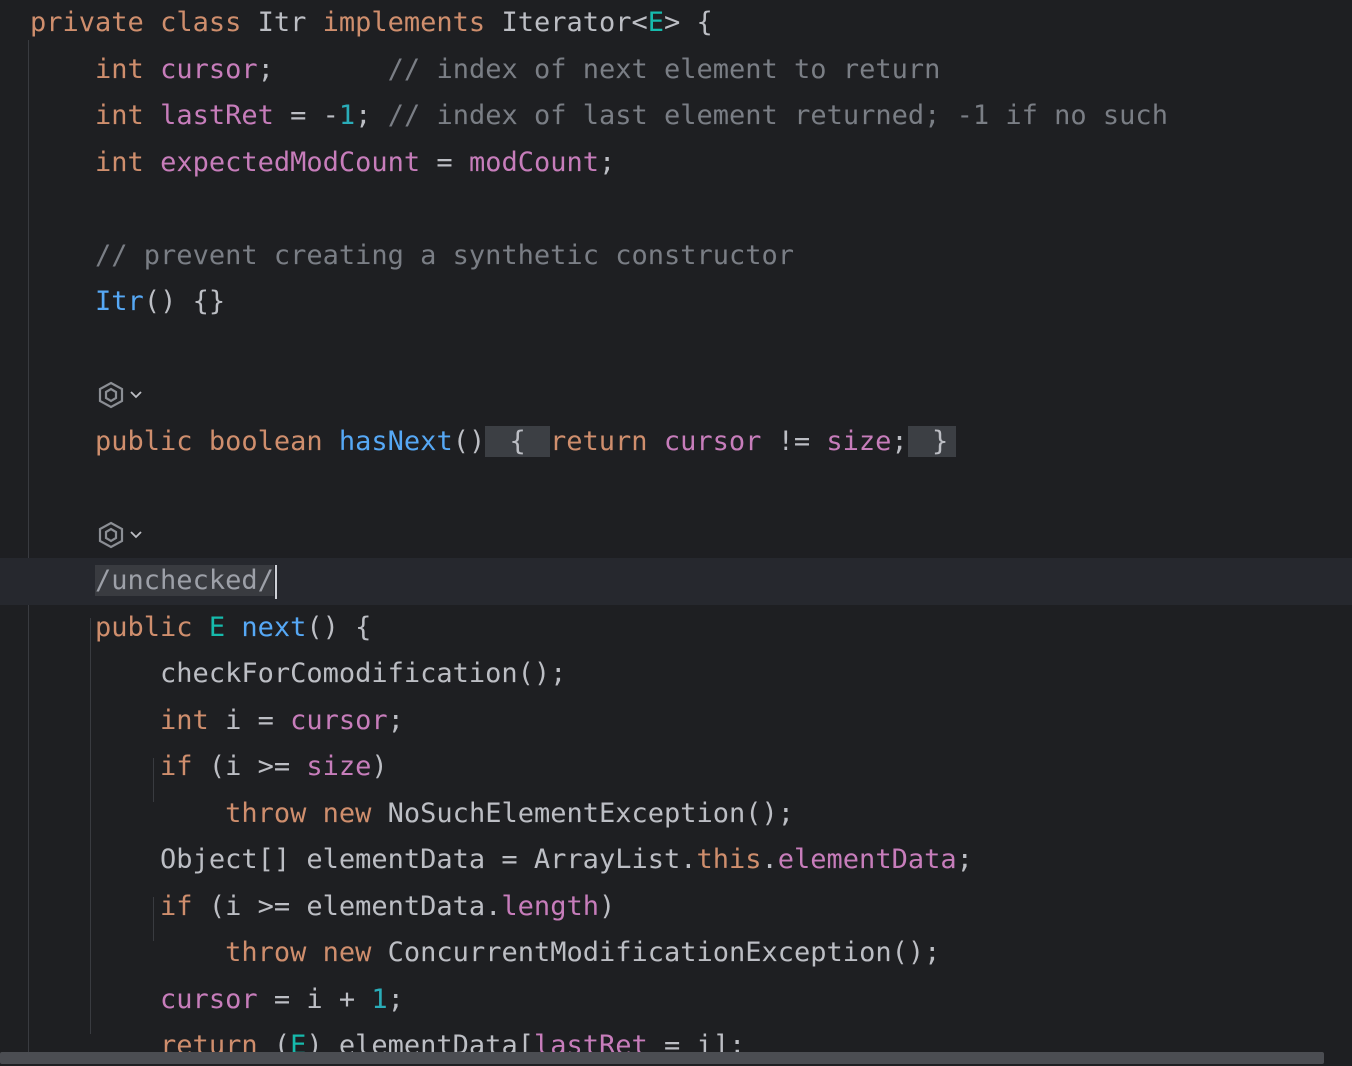  I want to click on code-token: }, so click(932, 441).